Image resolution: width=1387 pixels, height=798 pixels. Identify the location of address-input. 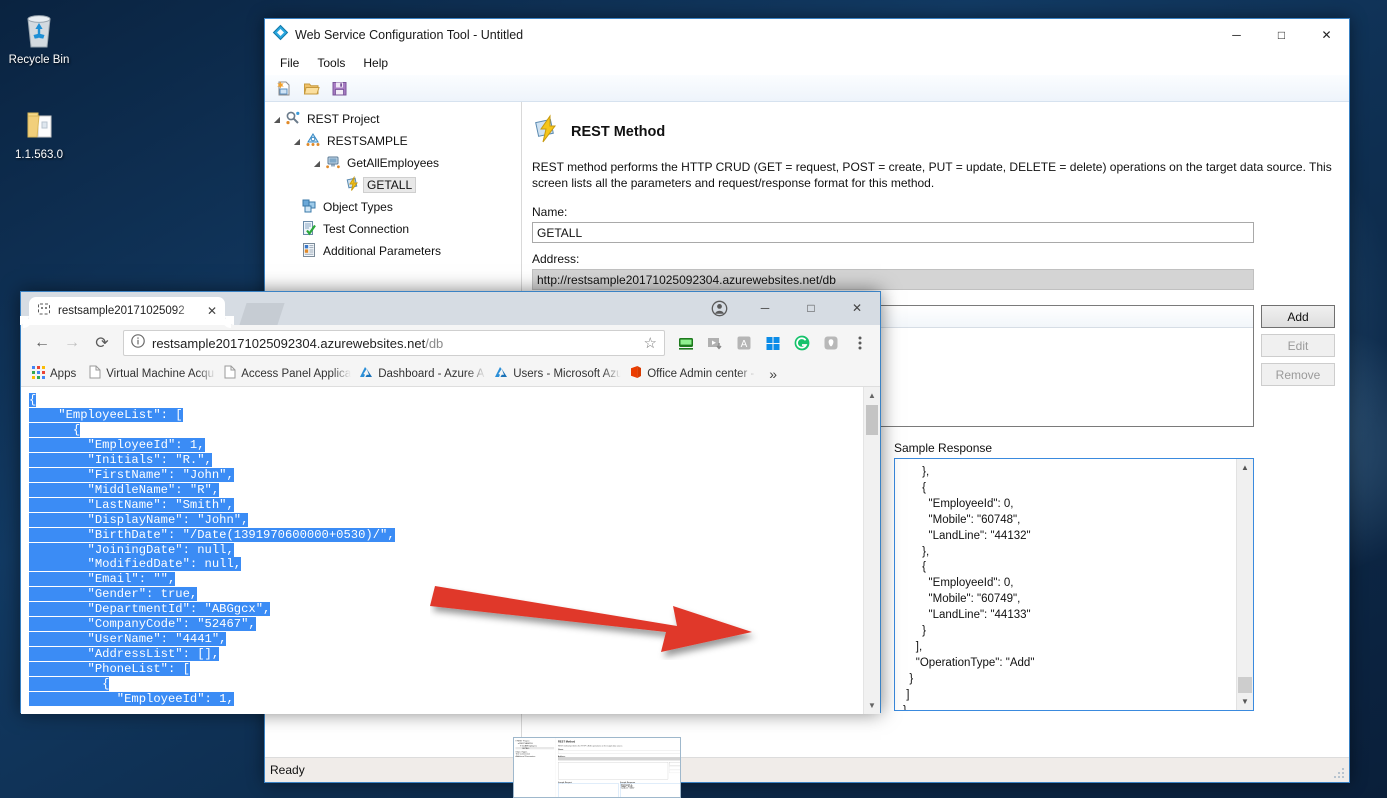
(893, 279).